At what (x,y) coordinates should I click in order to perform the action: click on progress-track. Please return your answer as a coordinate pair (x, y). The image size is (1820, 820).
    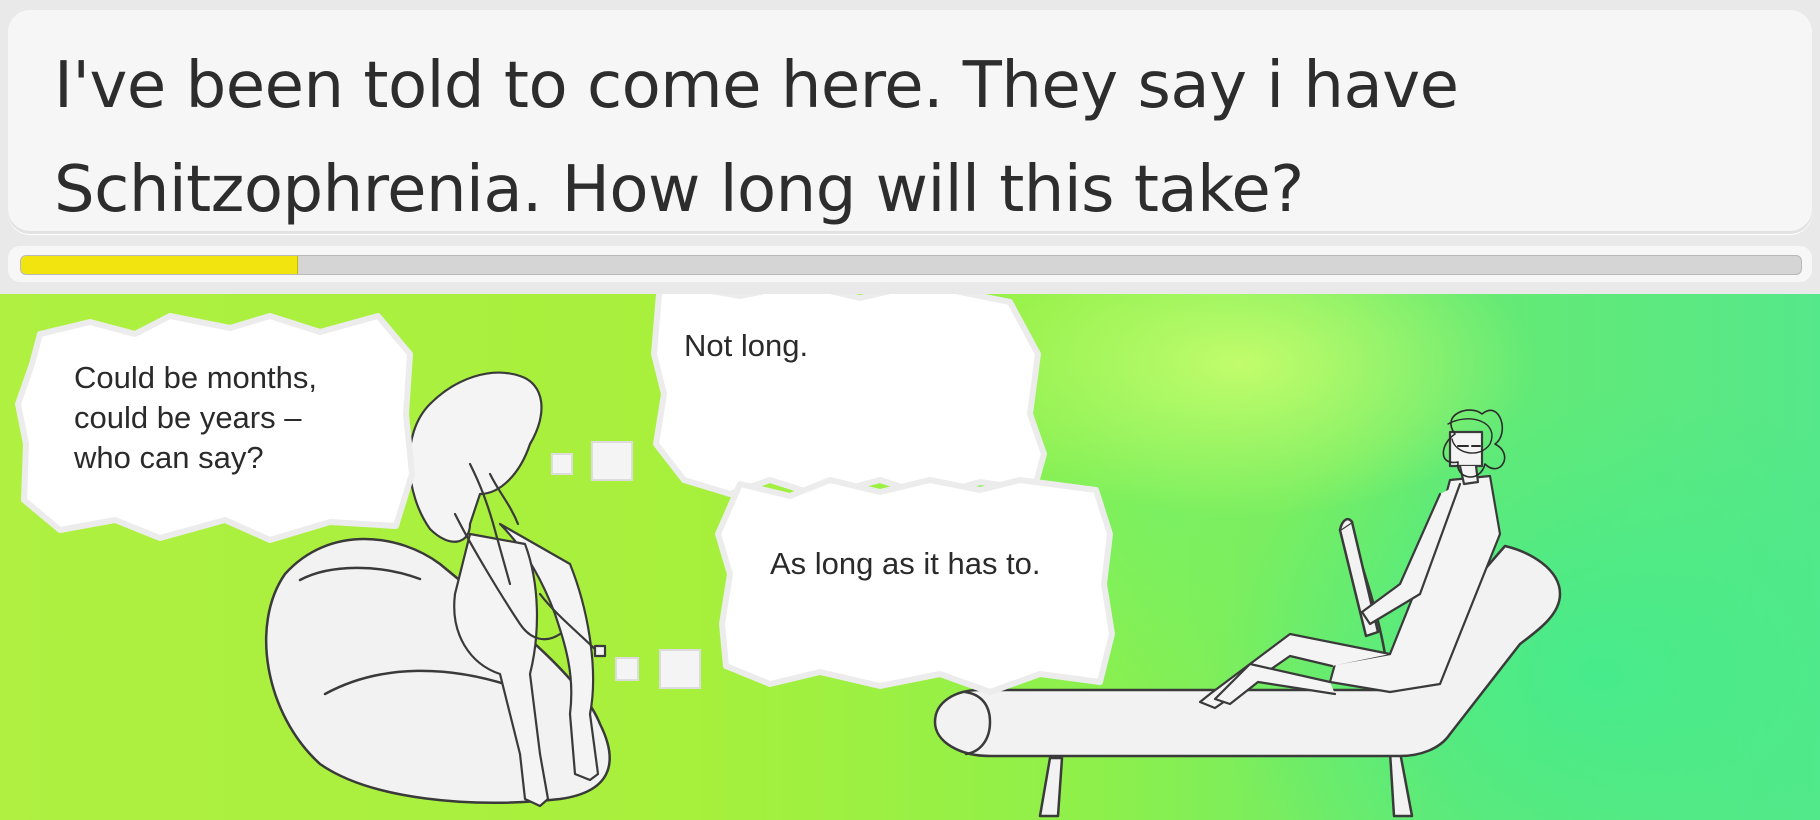
    Looking at the image, I should click on (911, 265).